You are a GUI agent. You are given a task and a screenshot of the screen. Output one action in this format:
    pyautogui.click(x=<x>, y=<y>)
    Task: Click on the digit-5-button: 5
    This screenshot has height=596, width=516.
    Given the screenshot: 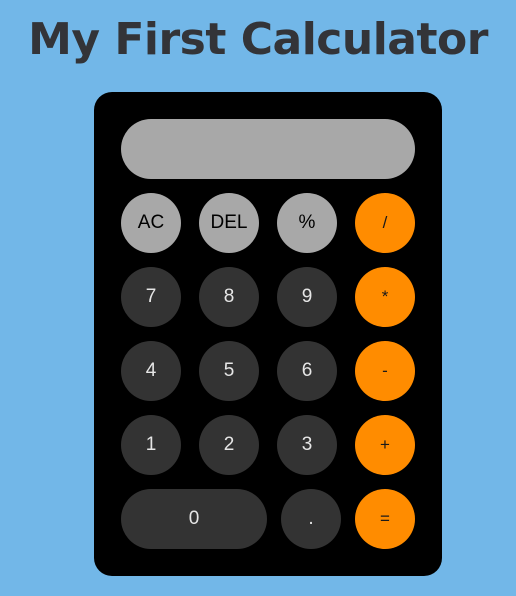 What is the action you would take?
    pyautogui.click(x=229, y=371)
    